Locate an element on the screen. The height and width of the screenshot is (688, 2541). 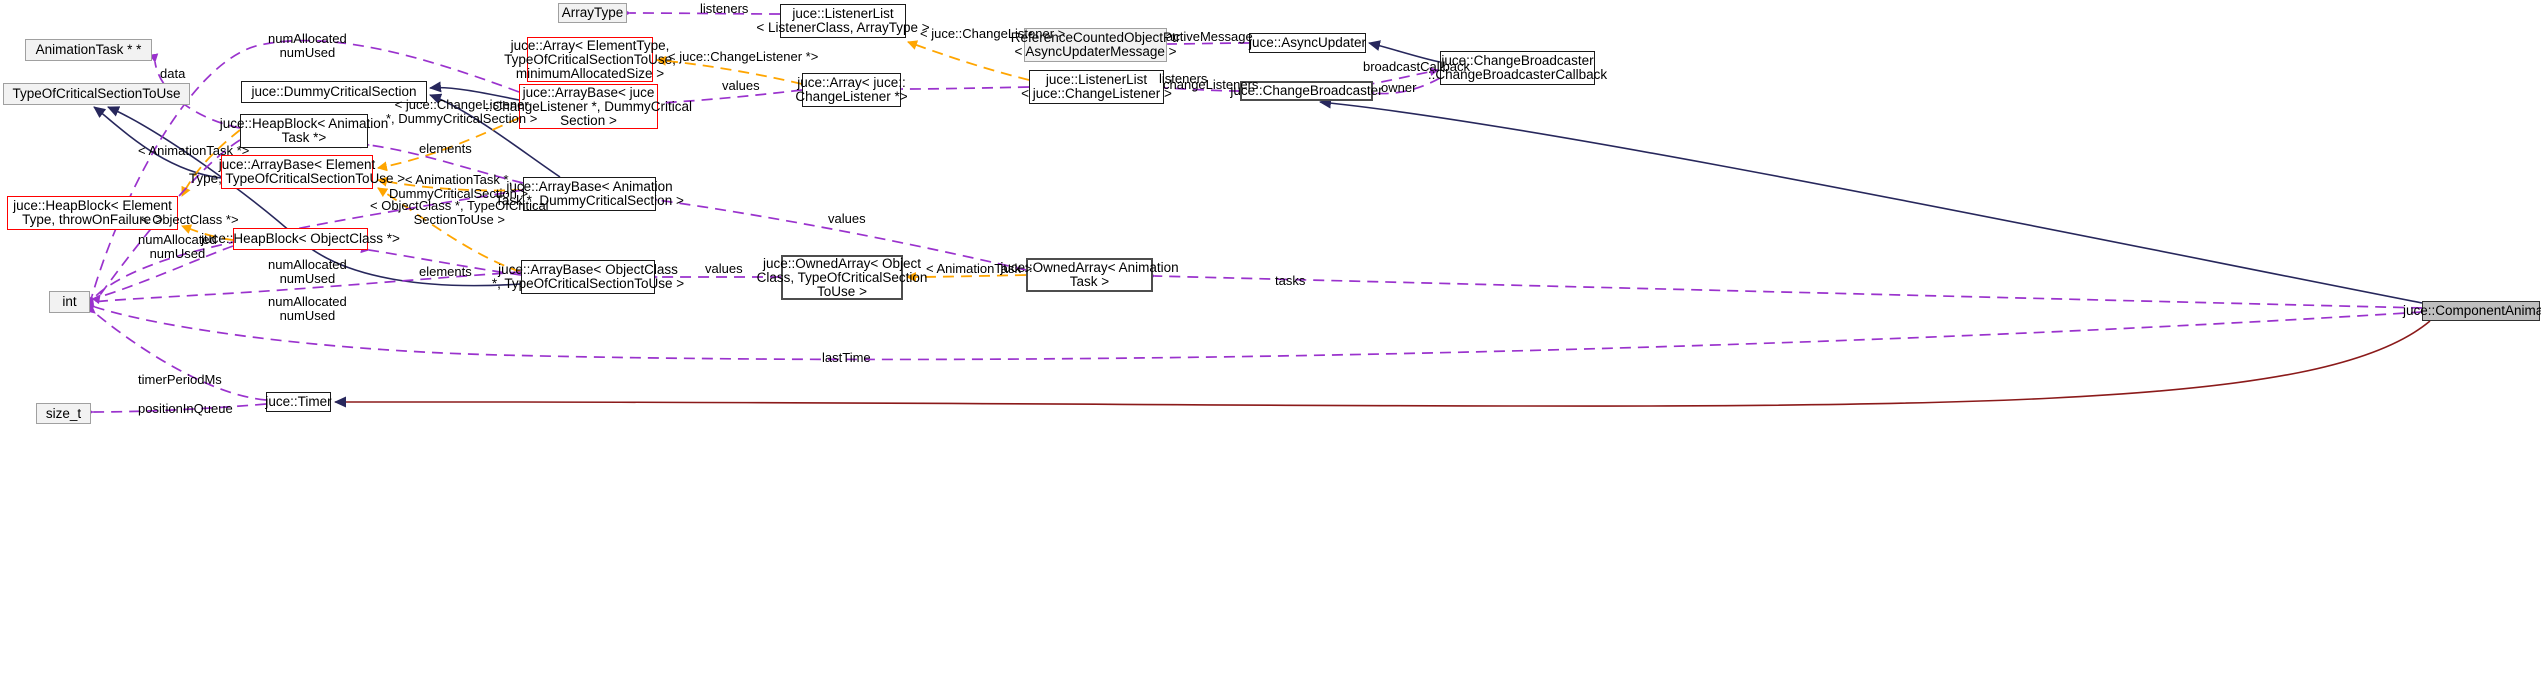
node-animation-task-pp: AnimationTask * * is located at coordinates (88, 50).